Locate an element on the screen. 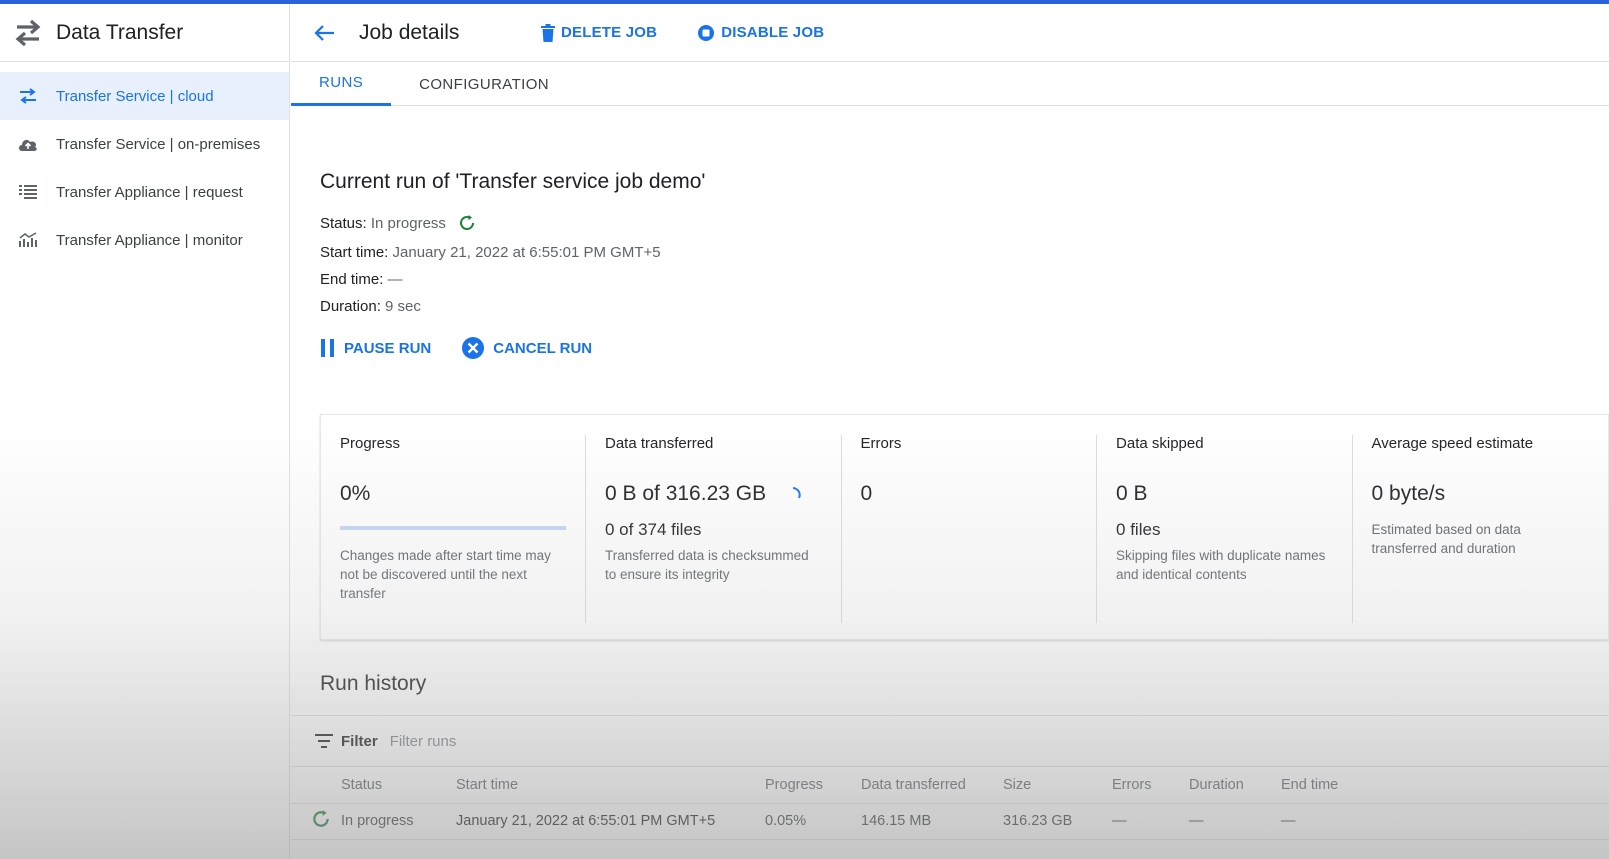 Image resolution: width=1609 pixels, height=859 pixels. delete-job-label: DELETE JOB is located at coordinates (609, 32).